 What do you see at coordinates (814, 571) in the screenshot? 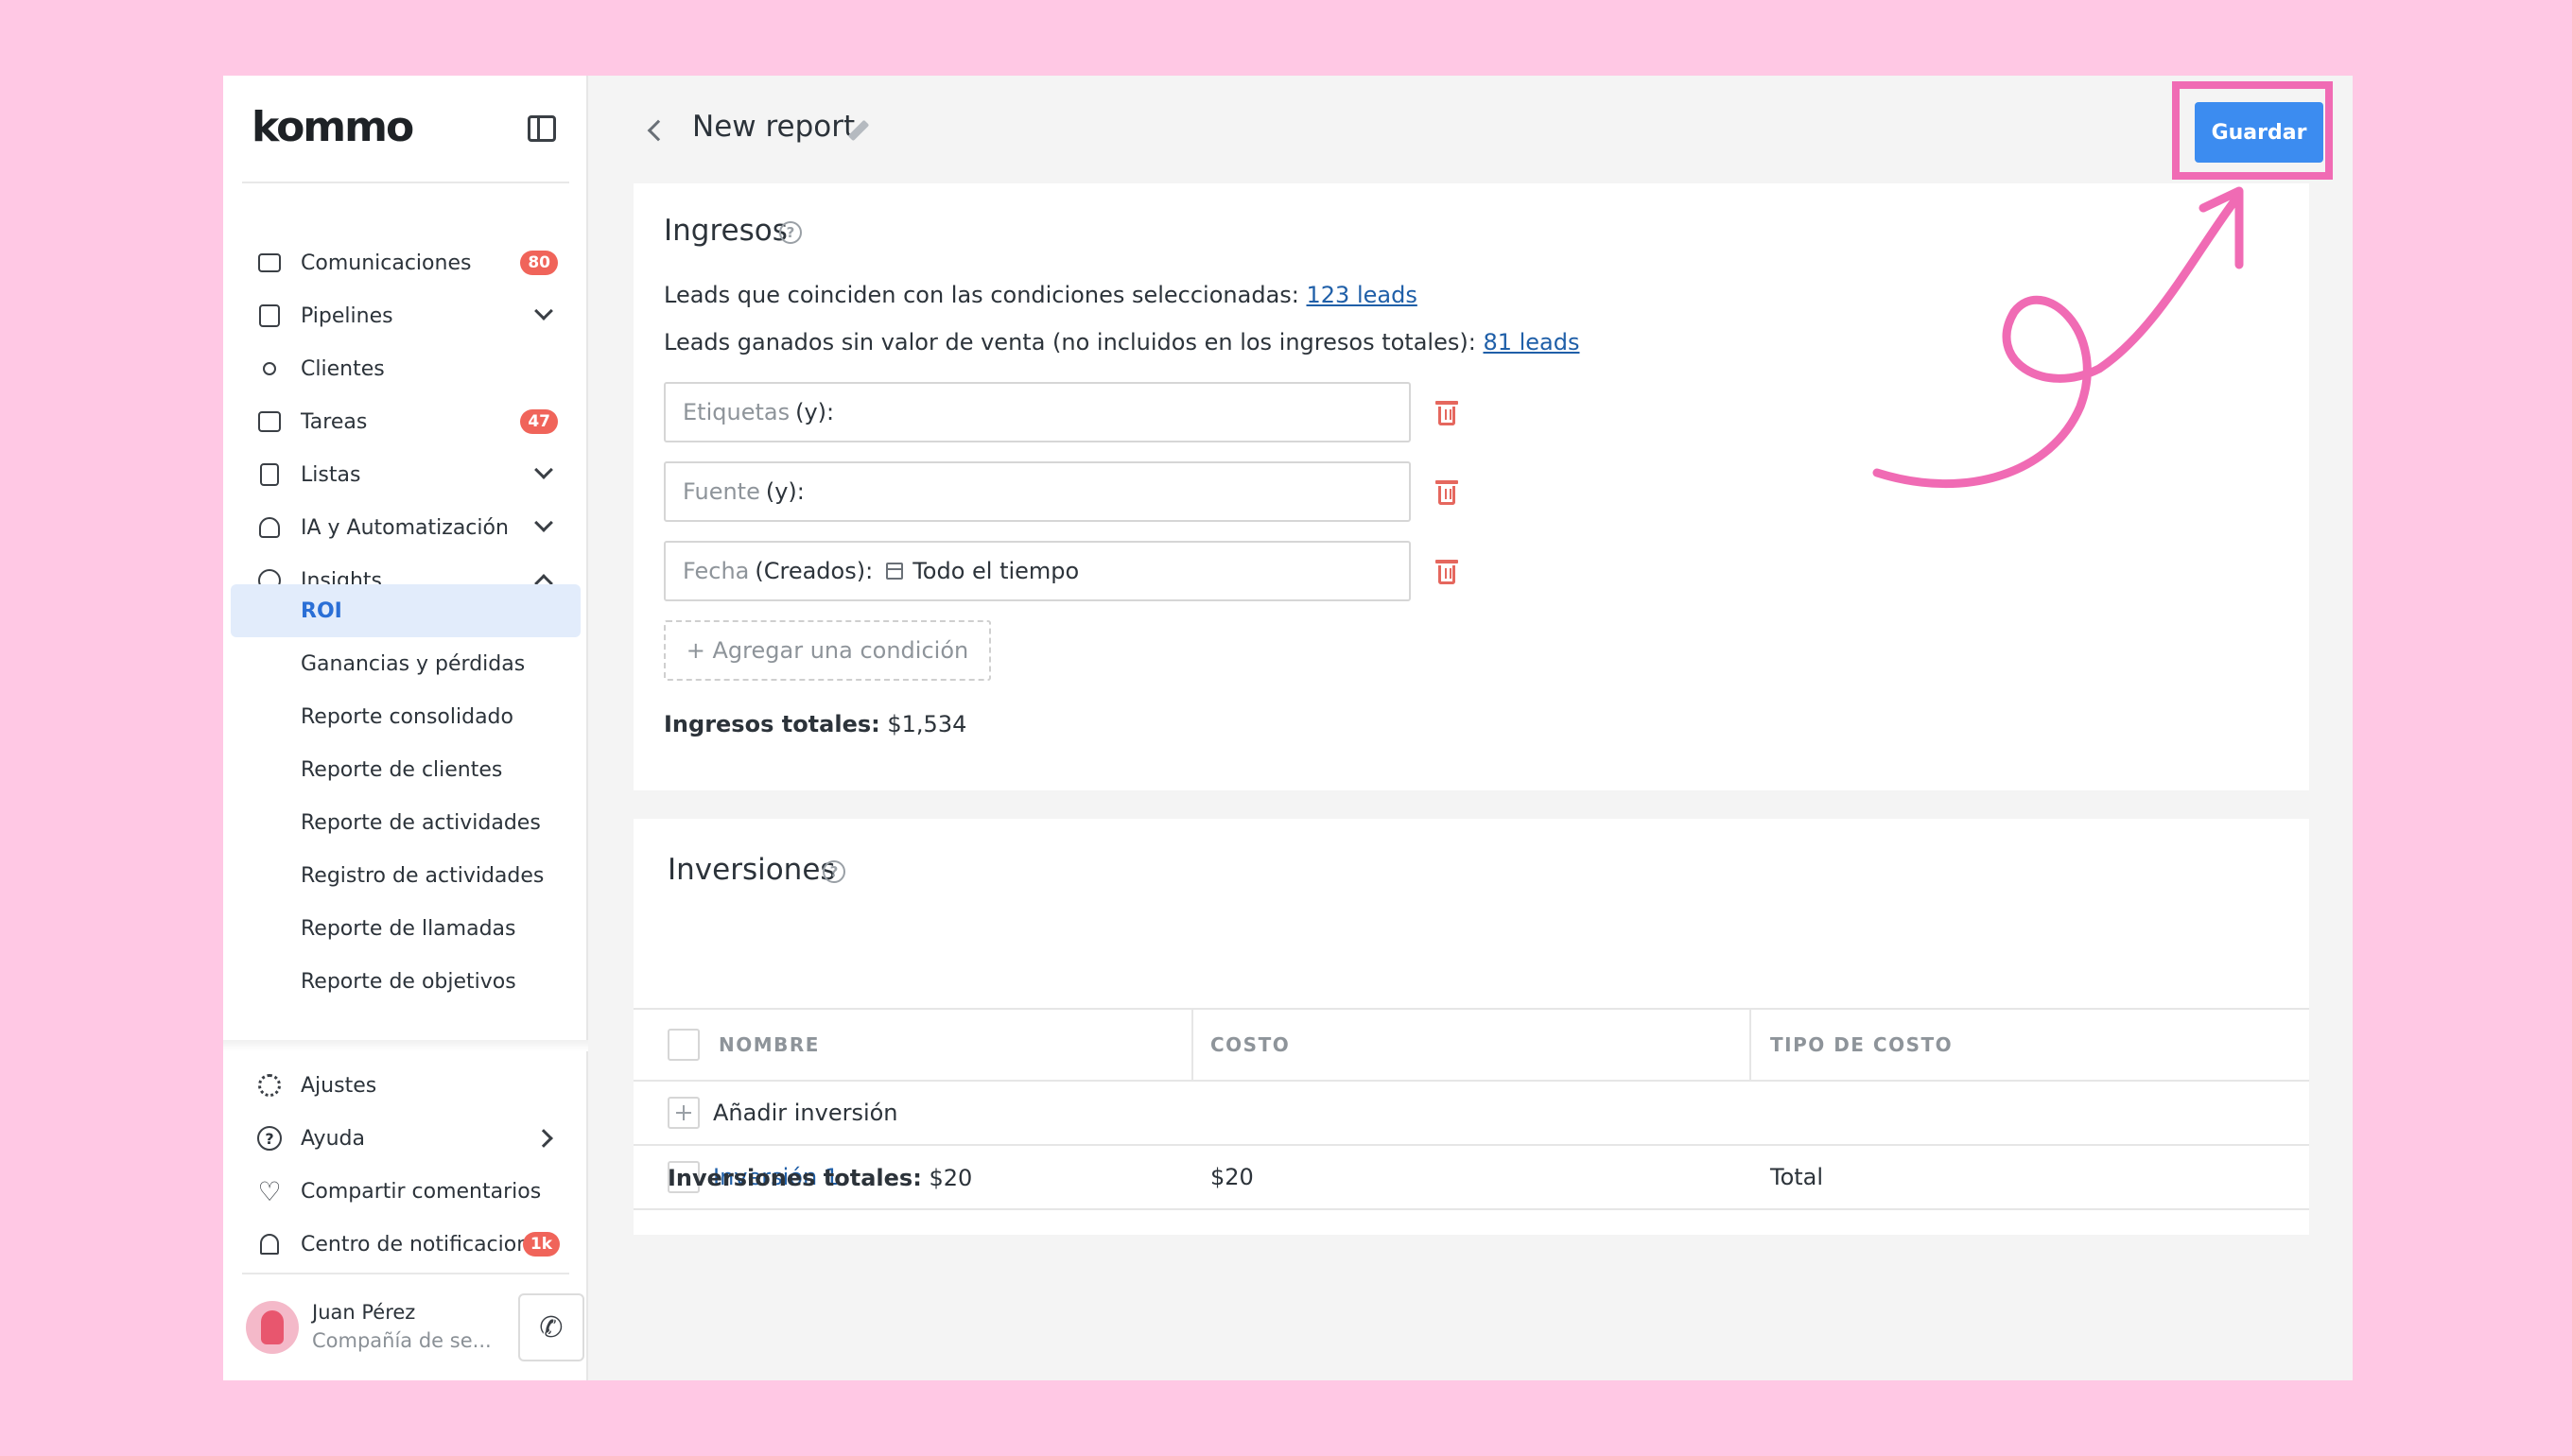
I see `condition-operator: (Creados):` at bounding box center [814, 571].